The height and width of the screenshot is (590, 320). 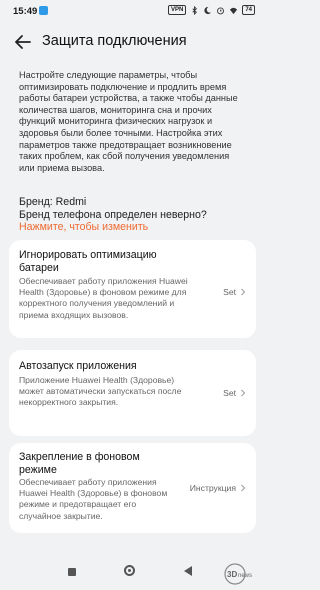 I want to click on status-time: 15:49, so click(x=25, y=11).